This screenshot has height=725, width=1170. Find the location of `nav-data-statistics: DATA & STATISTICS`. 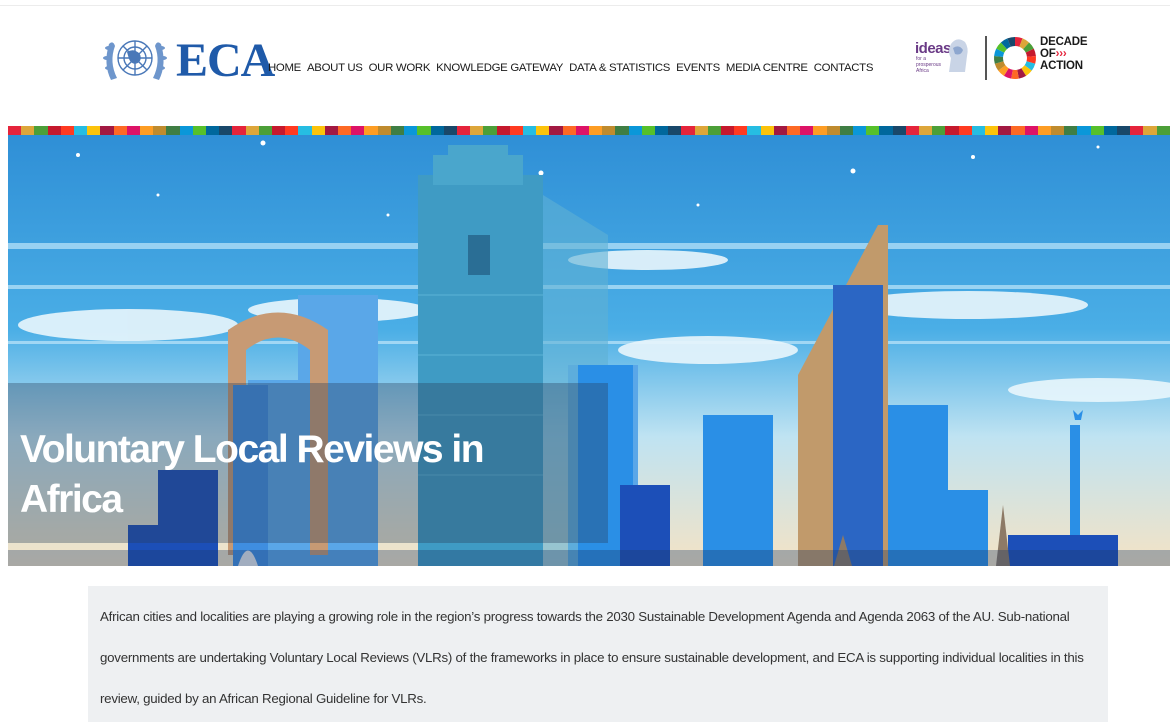

nav-data-statistics: DATA & STATISTICS is located at coordinates (619, 68).